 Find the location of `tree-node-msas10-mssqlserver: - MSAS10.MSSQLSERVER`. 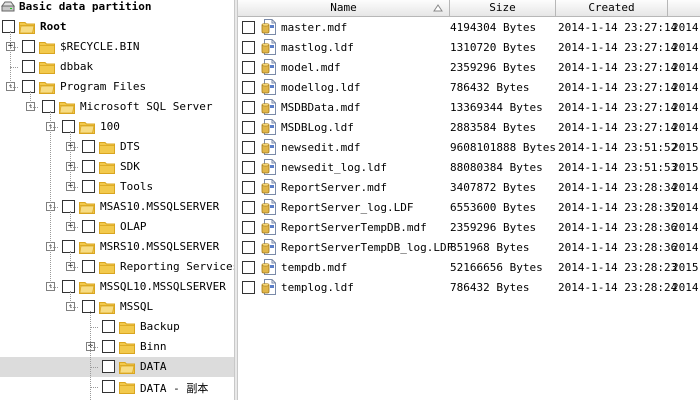

tree-node-msas10-mssqlserver: - MSAS10.MSSQLSERVER is located at coordinates (117, 207).